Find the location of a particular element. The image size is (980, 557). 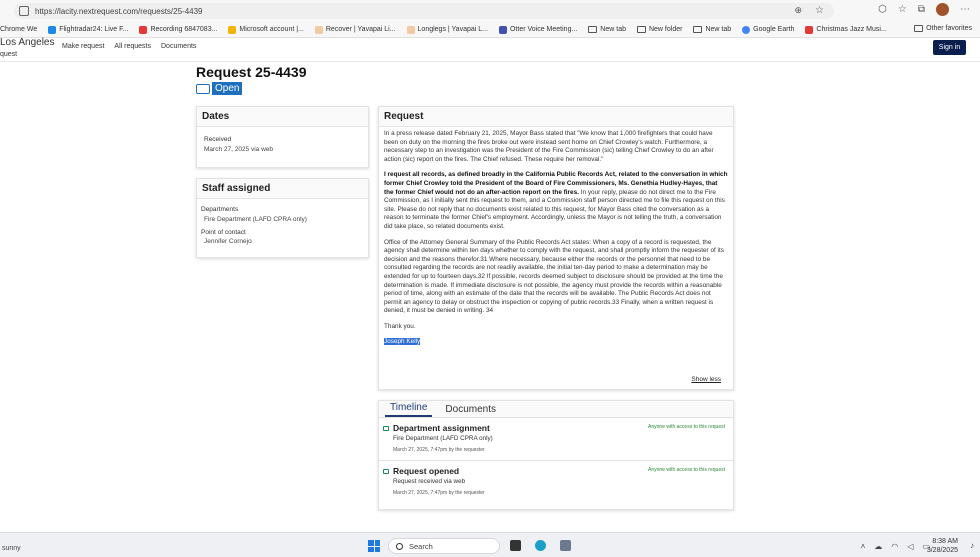

dates-card: Dates Received March 27, 2025 via web is located at coordinates (282, 137).